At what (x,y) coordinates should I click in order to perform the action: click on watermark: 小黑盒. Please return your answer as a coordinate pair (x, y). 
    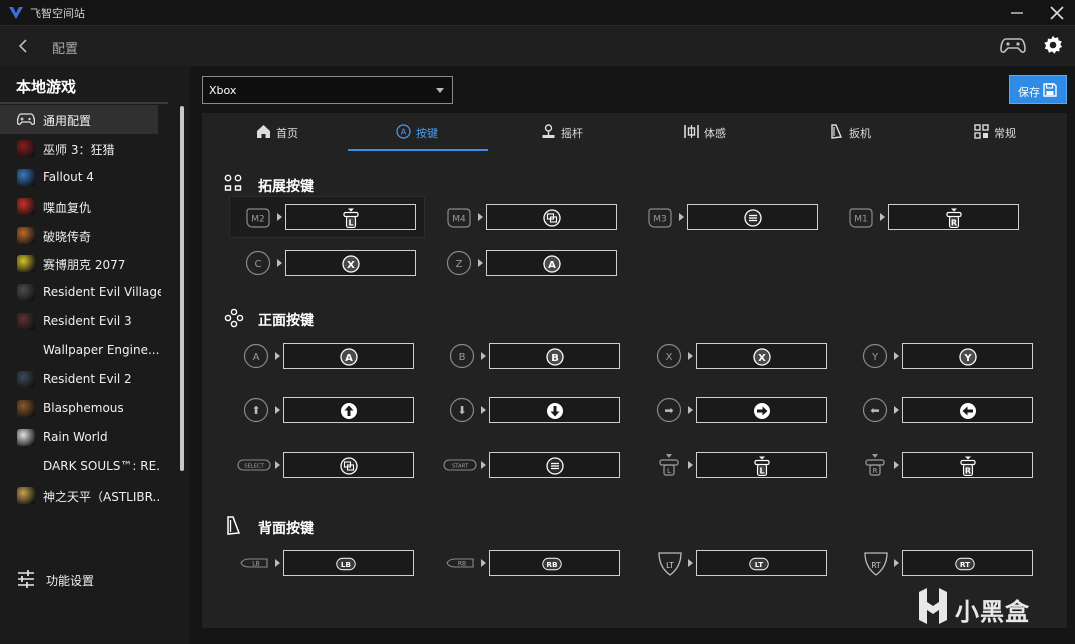
    Looking at the image, I should click on (982, 606).